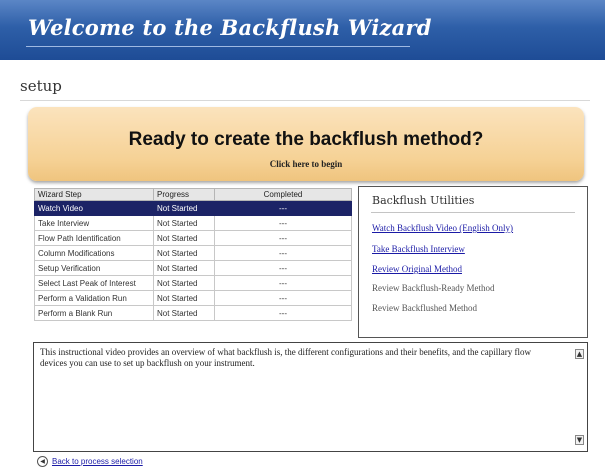 This screenshot has height=468, width=605. What do you see at coordinates (94, 223) in the screenshot?
I see `step-name: Take Interview` at bounding box center [94, 223].